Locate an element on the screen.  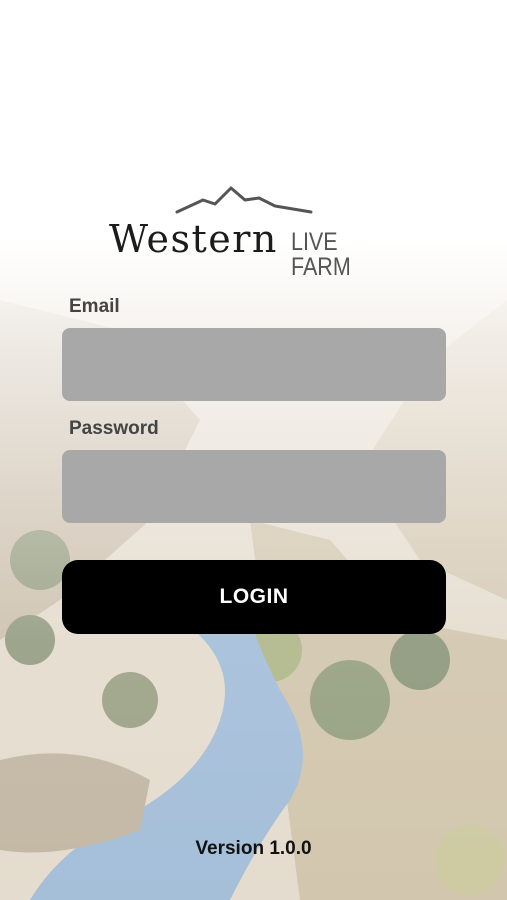
email-field is located at coordinates (254, 364).